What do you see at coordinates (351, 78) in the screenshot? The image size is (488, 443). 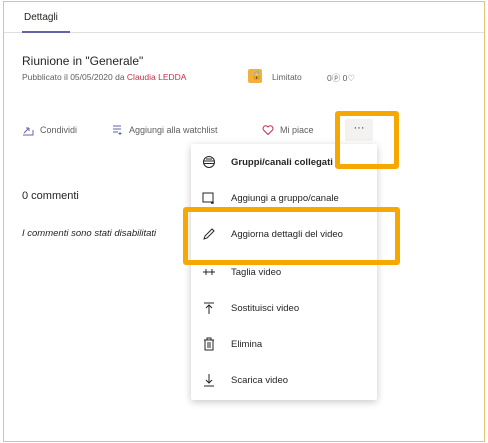 I see `heart-outline-icon: ♡` at bounding box center [351, 78].